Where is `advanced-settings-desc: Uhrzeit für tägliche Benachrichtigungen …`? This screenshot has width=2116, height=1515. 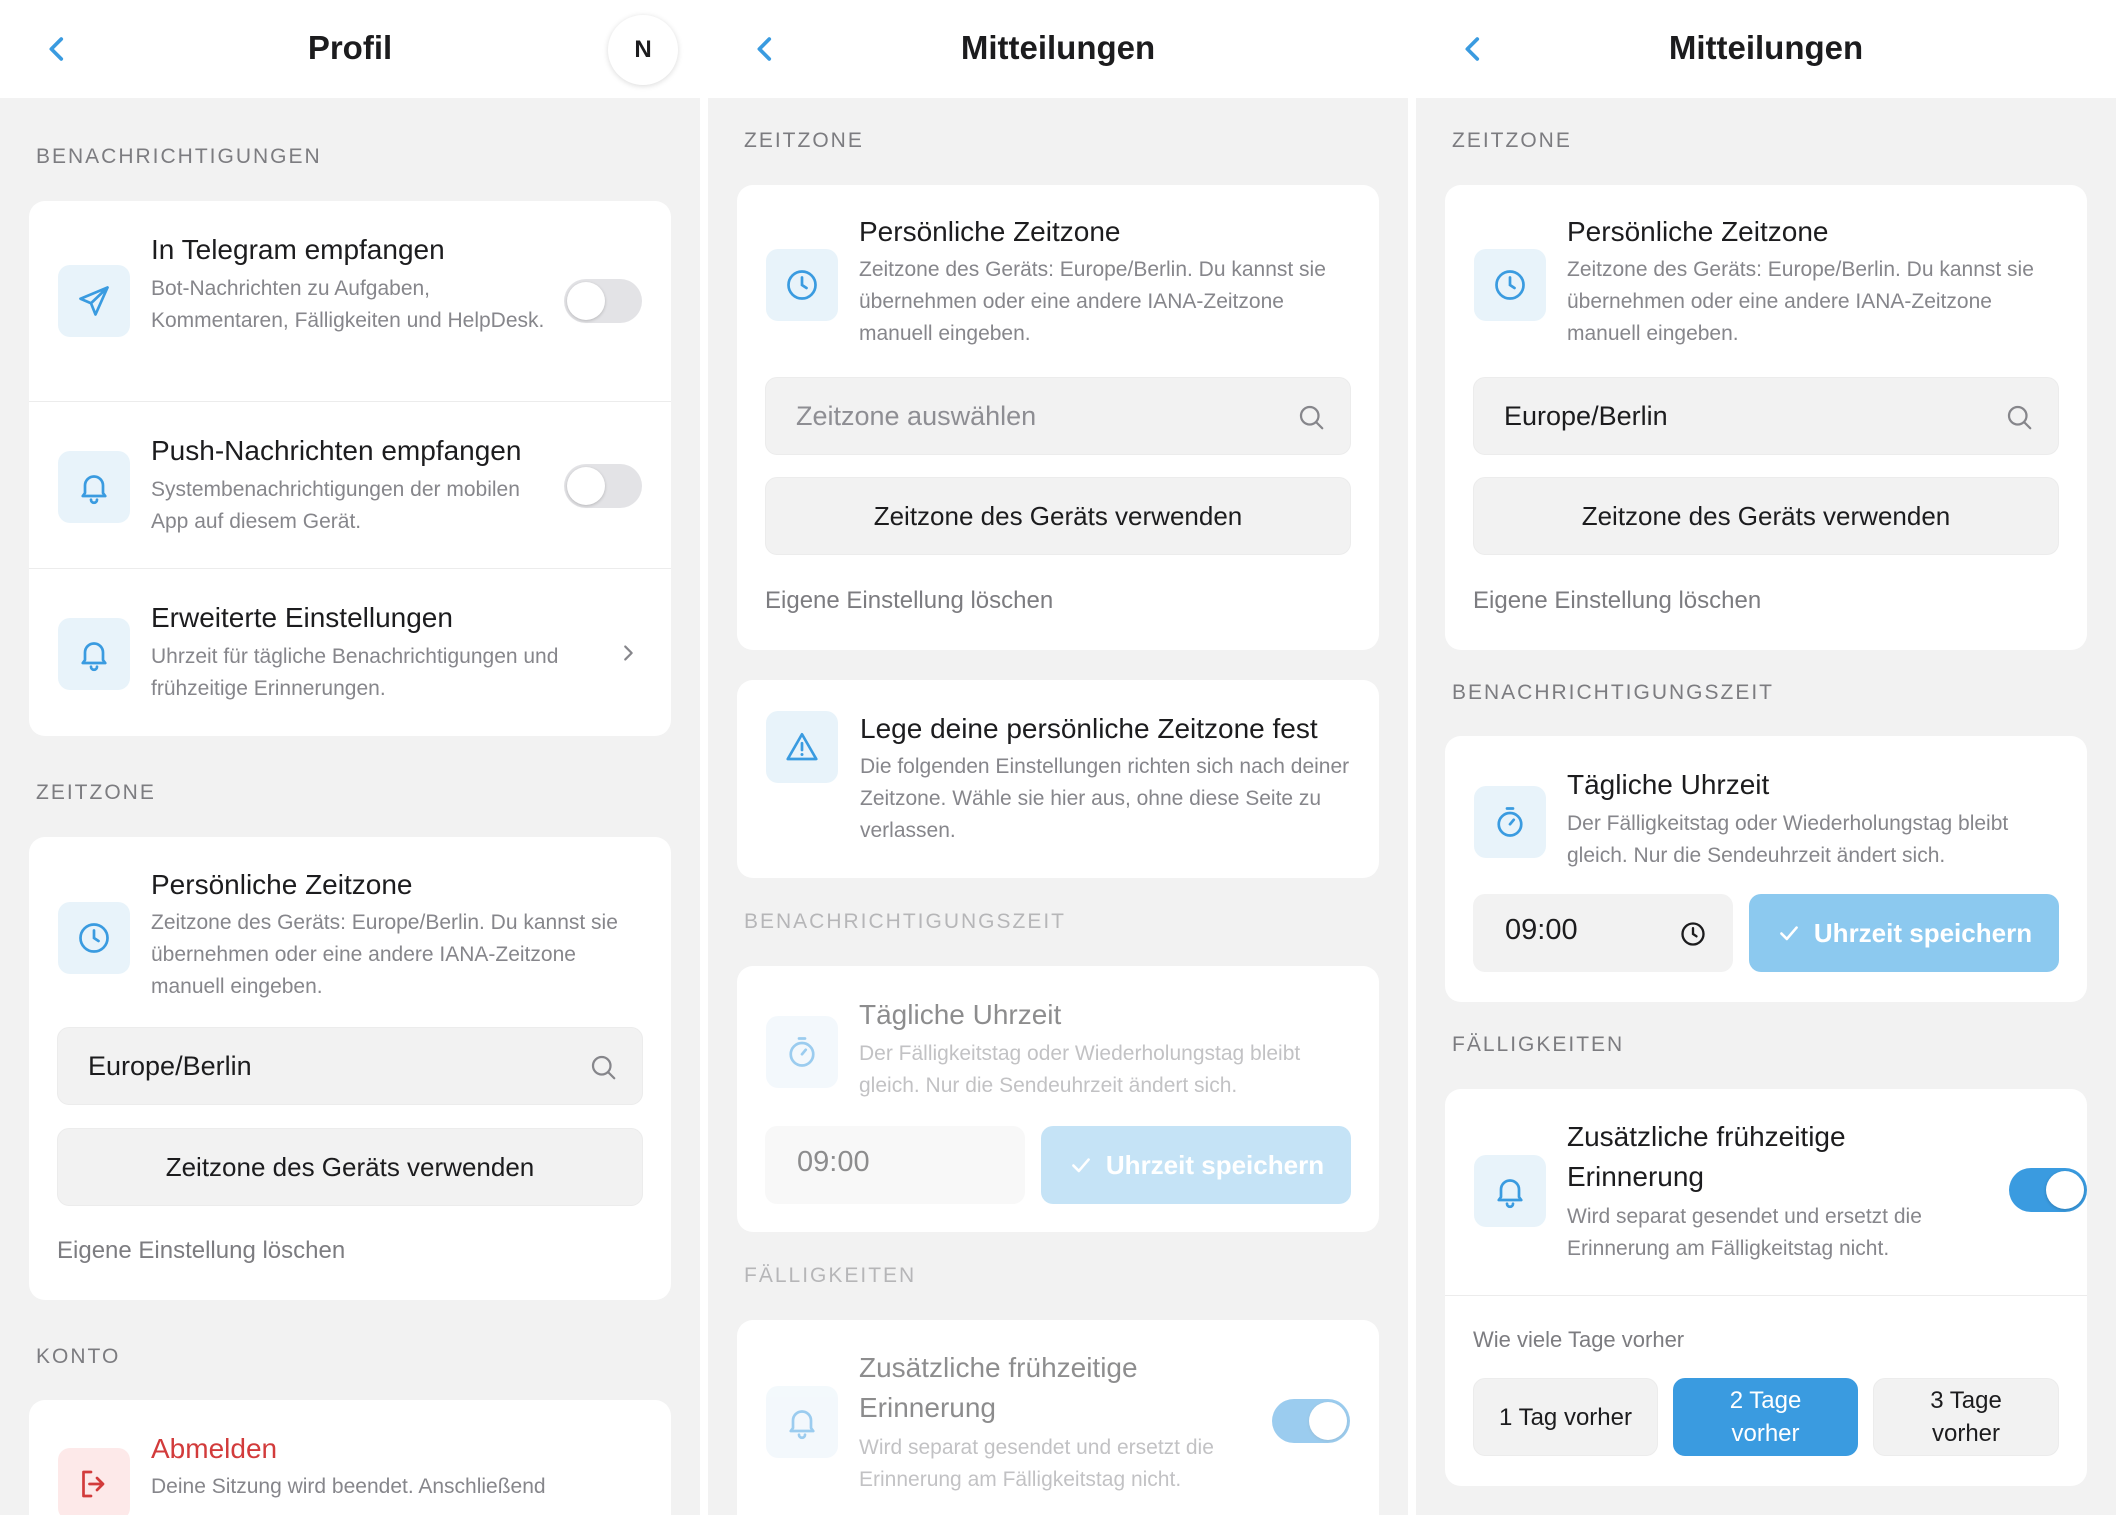 advanced-settings-desc: Uhrzeit für tägliche Benachrichtigungen … is located at coordinates (355, 672).